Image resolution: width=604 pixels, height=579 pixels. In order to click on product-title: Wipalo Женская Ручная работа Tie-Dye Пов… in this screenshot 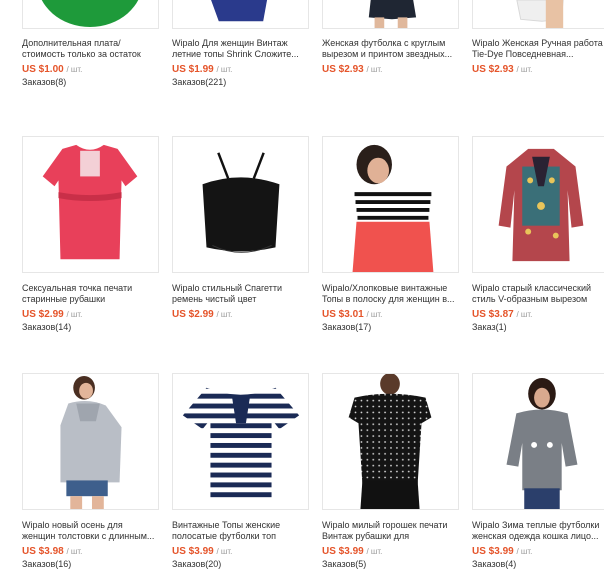, I will do `click(538, 49)`.